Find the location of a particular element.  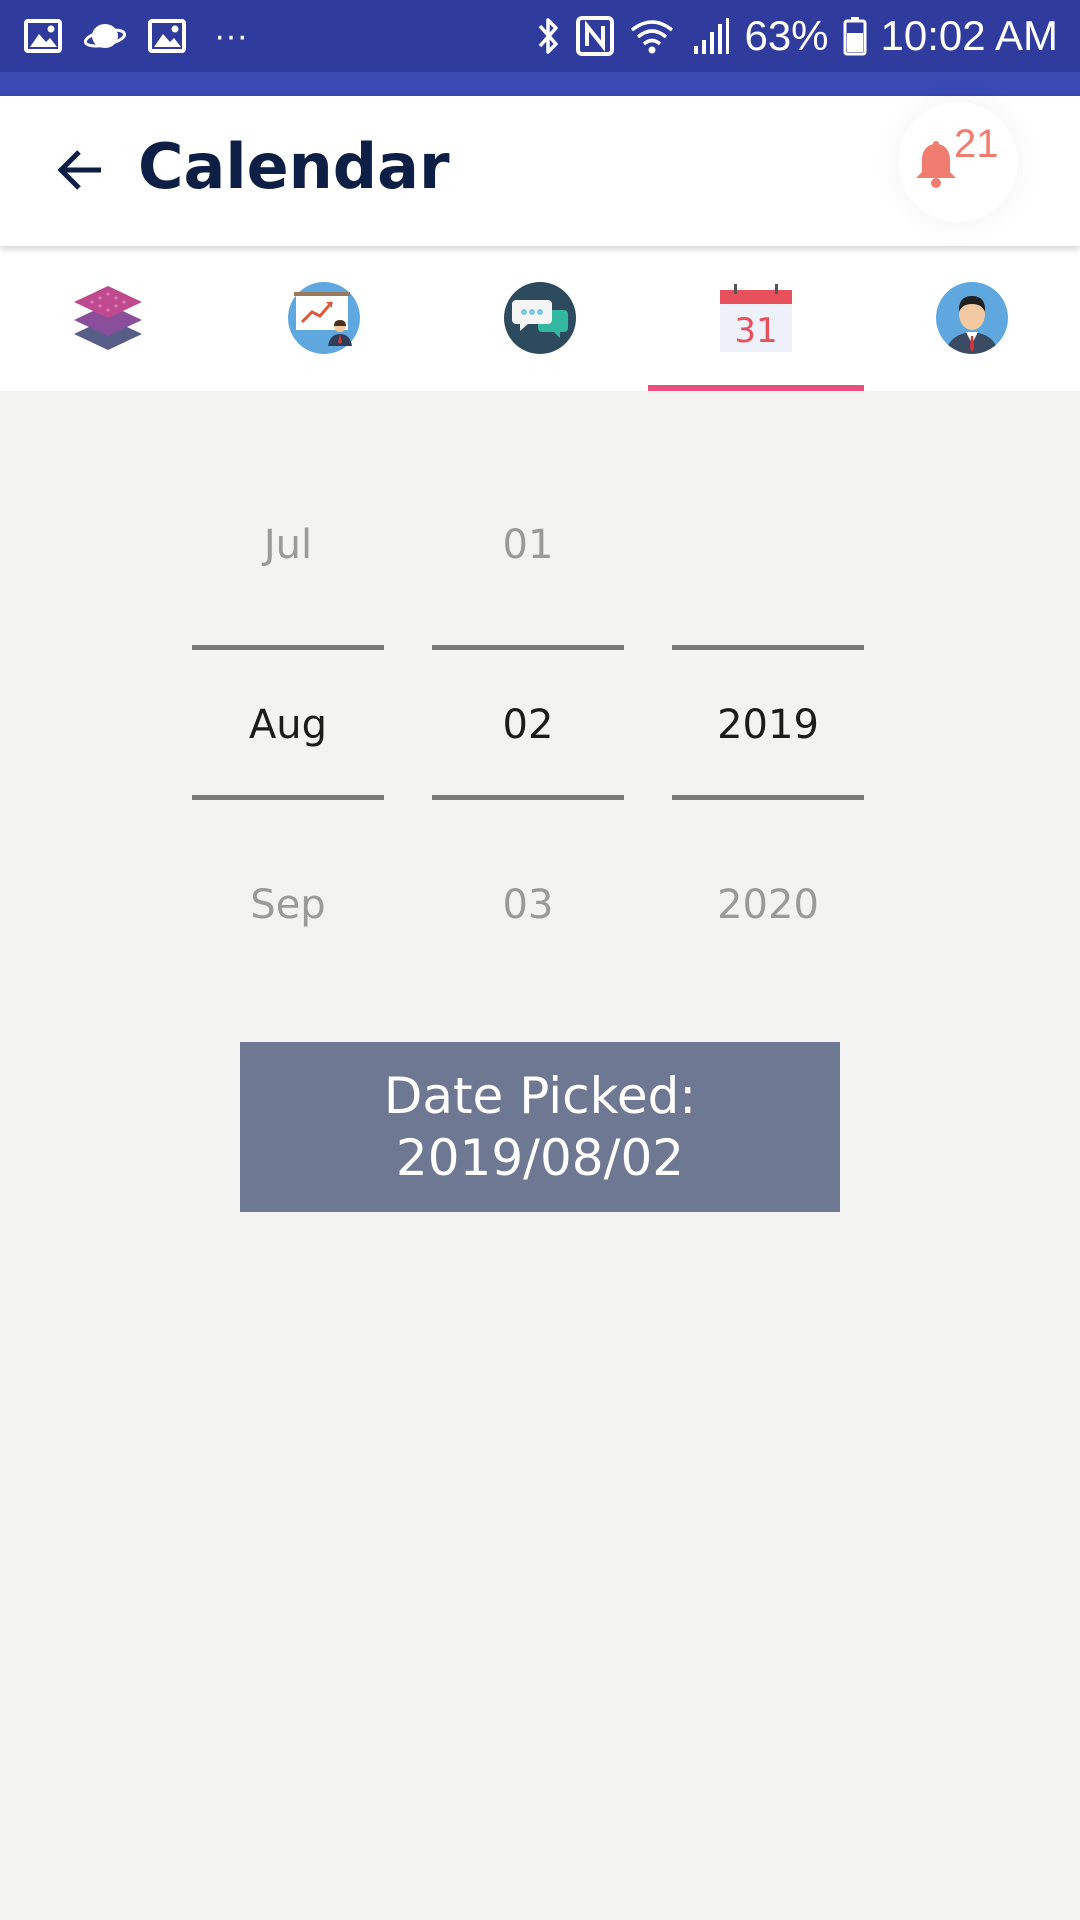

year-picker: 2019 2020 is located at coordinates (768, 730).